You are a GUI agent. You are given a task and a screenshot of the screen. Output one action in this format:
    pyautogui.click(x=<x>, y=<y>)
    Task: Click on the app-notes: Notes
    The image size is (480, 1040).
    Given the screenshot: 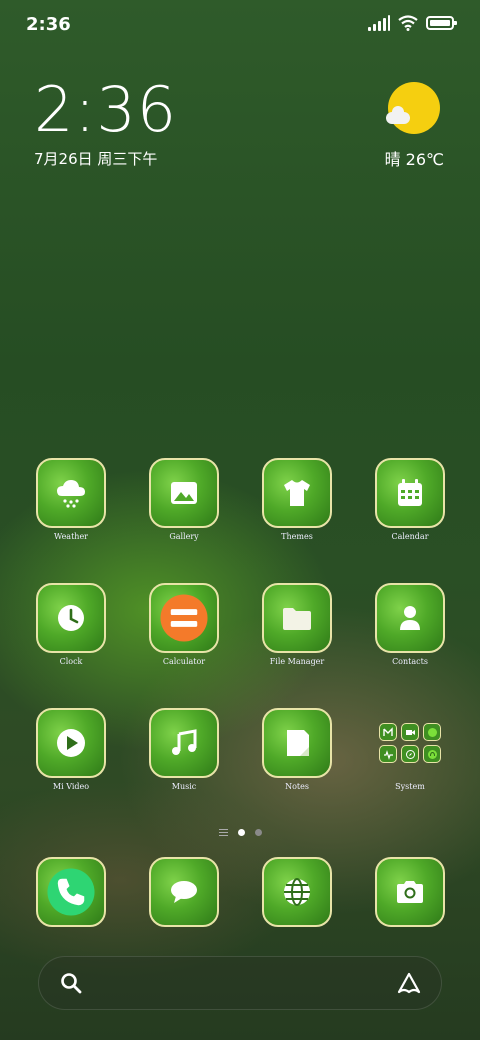 What is the action you would take?
    pyautogui.click(x=297, y=749)
    